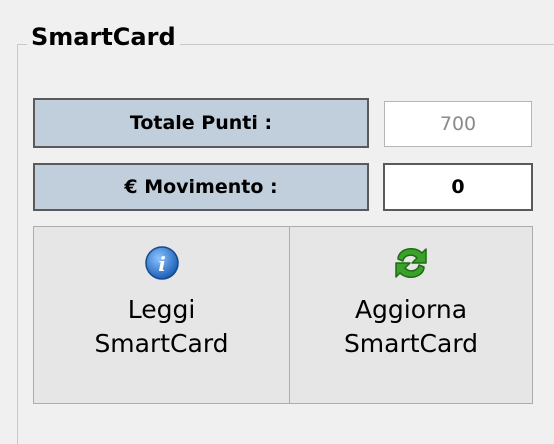 The width and height of the screenshot is (554, 444). I want to click on movimento-input: 0, so click(458, 187).